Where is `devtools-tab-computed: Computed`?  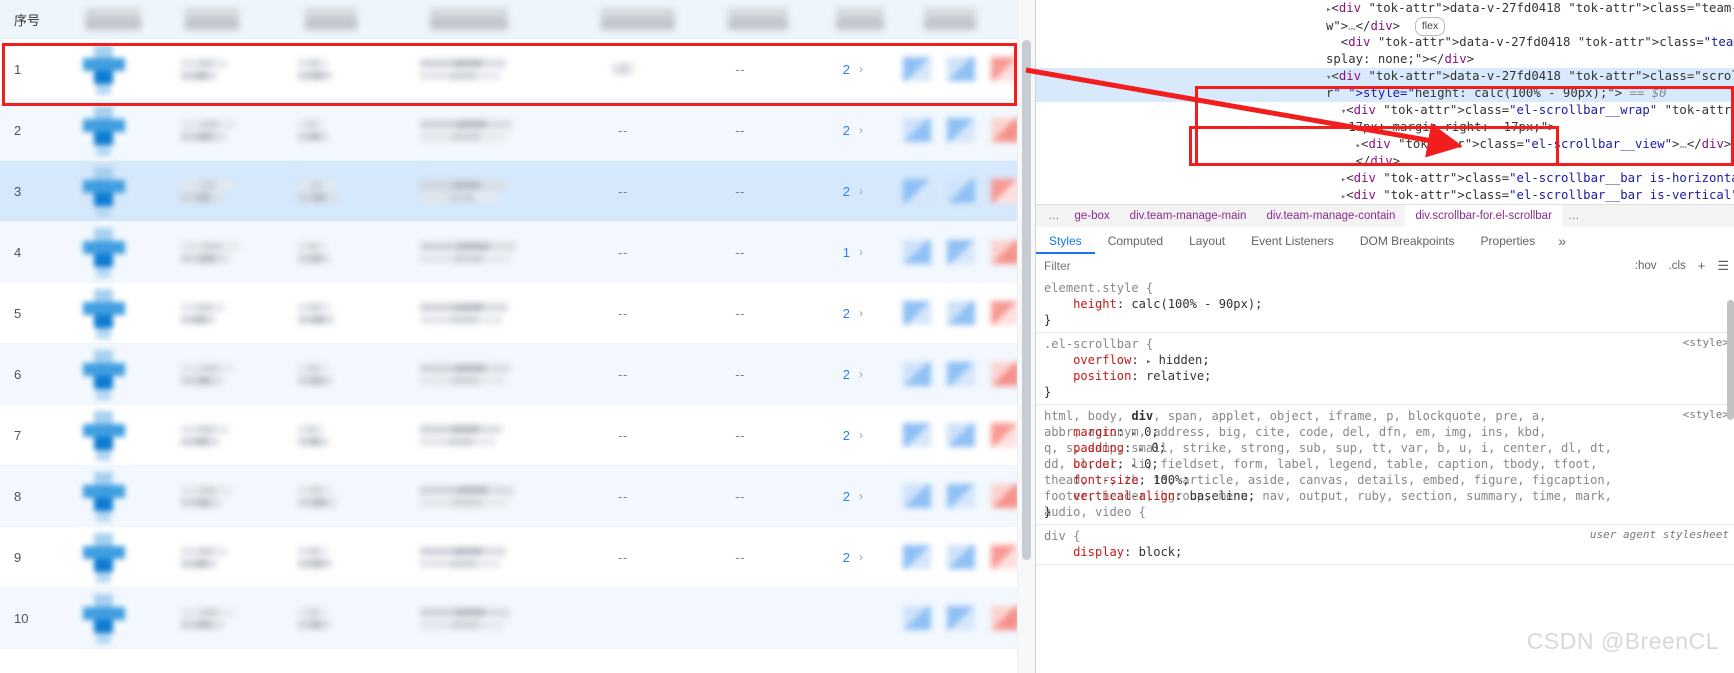 devtools-tab-computed: Computed is located at coordinates (1135, 241).